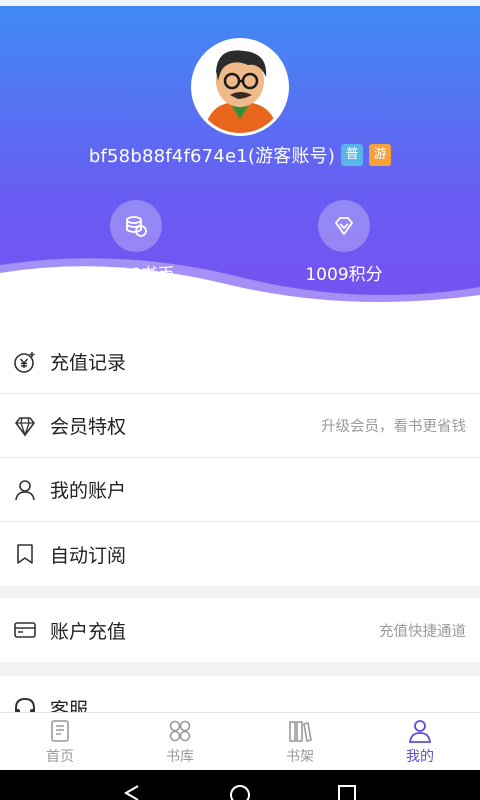 The height and width of the screenshot is (800, 480). I want to click on tab-library-label: 书库, so click(180, 756).